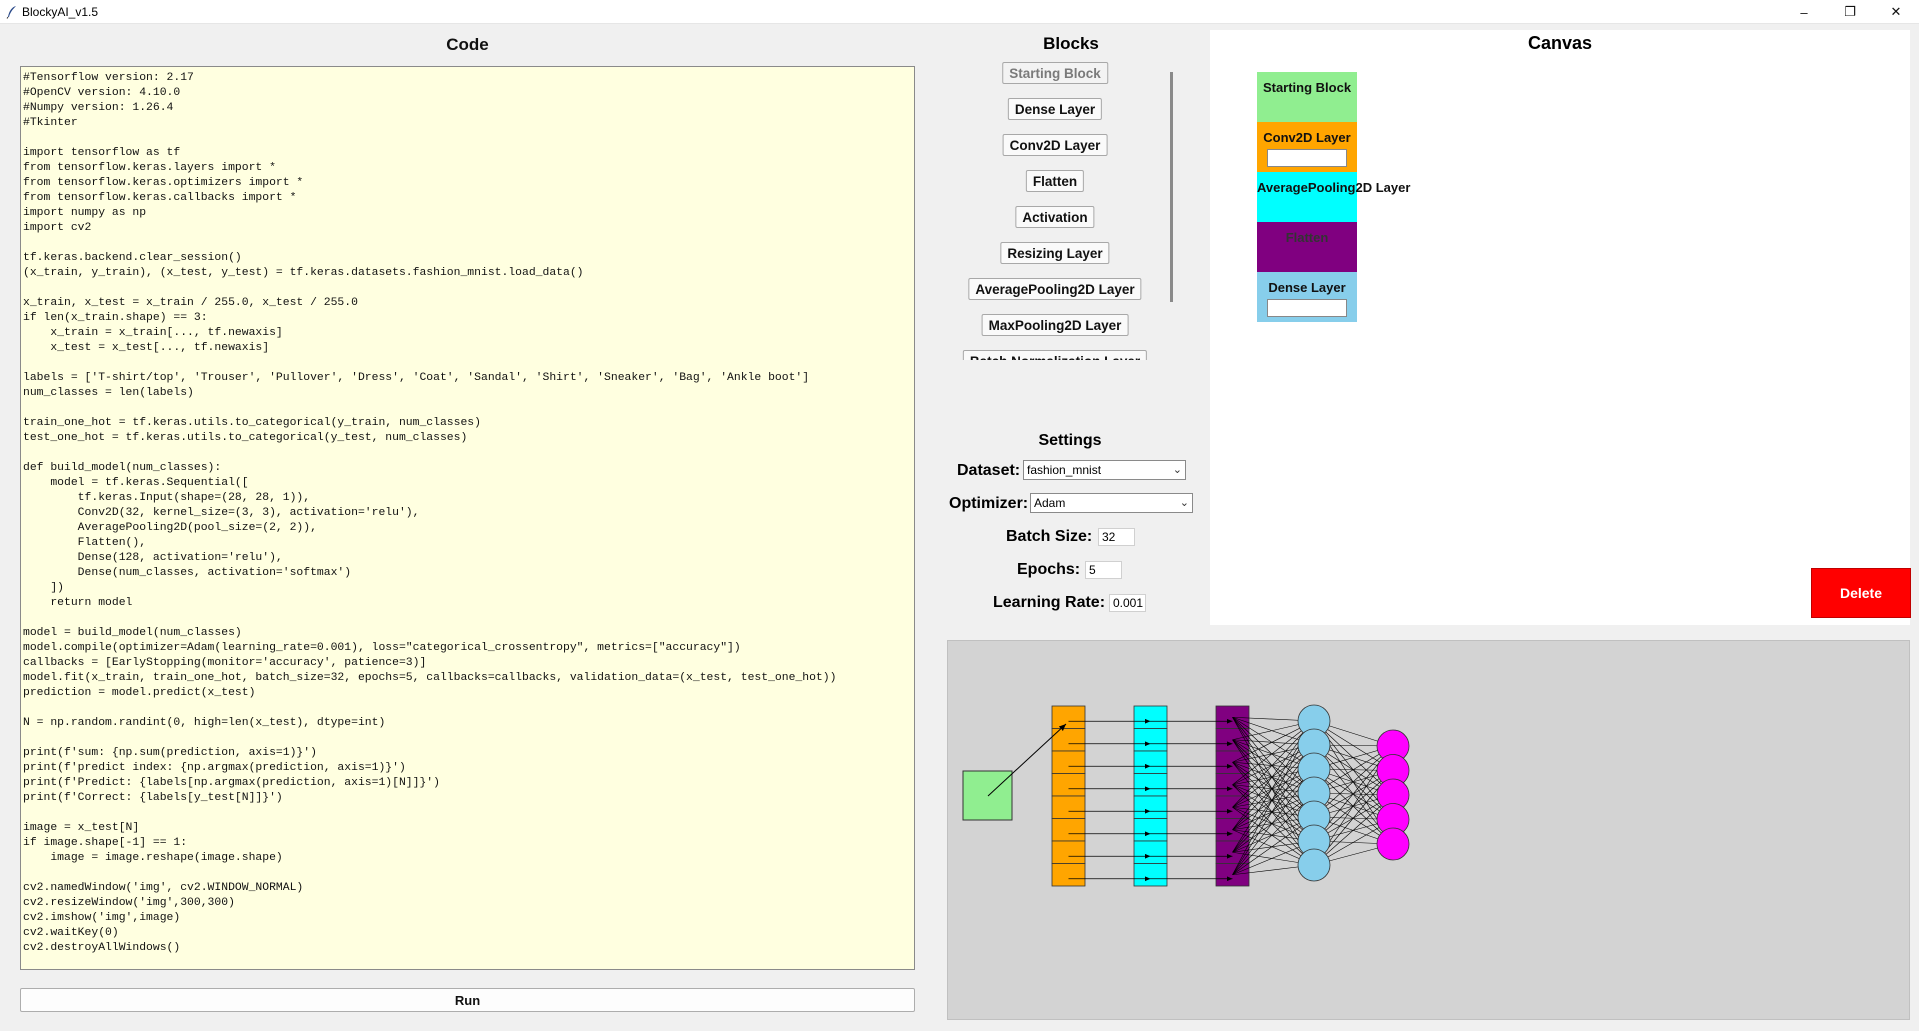 The image size is (1919, 1031). What do you see at coordinates (1049, 602) in the screenshot?
I see `learning-rate-label: Learning Rate:` at bounding box center [1049, 602].